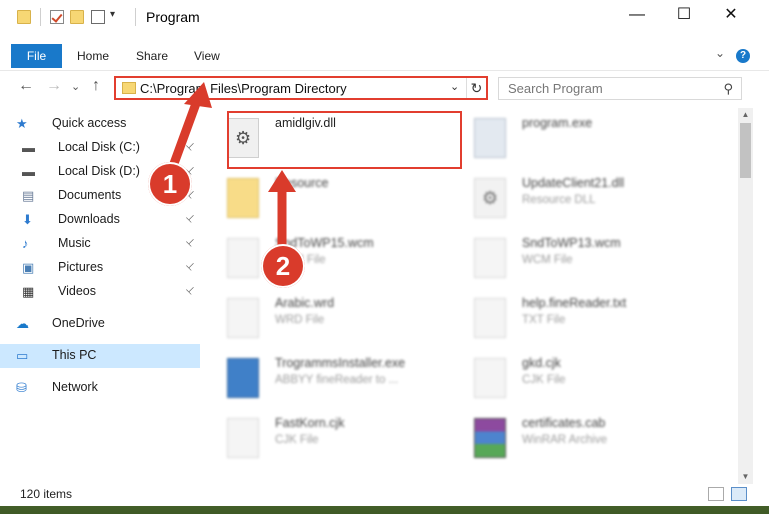 The height and width of the screenshot is (514, 769). I want to click on file-item: gkd.cjk CJK File, so click(574, 382).